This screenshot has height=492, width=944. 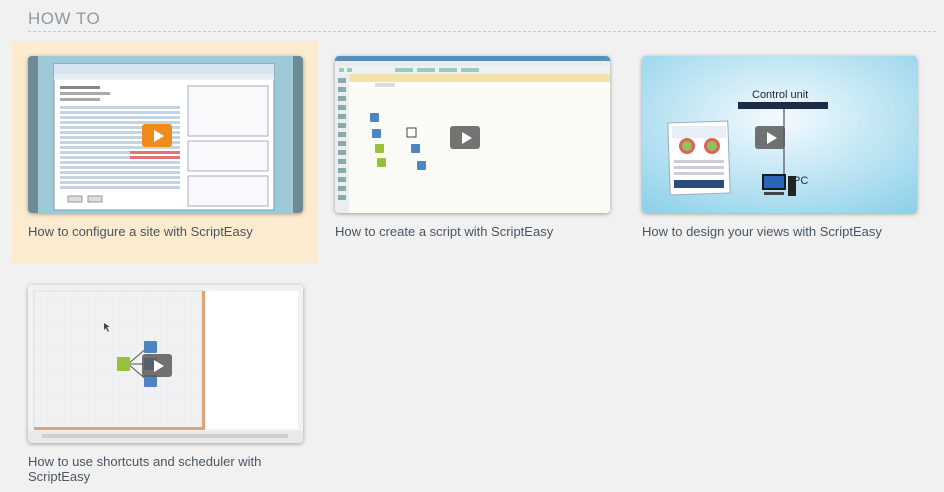 I want to click on pc-label: PC, so click(x=801, y=181).